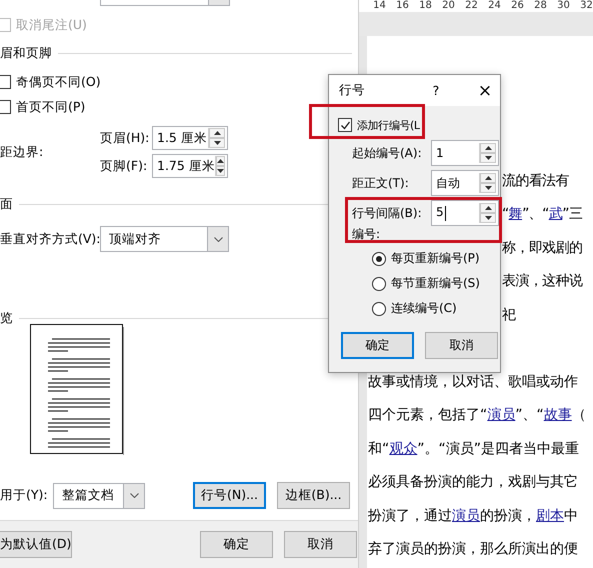  Describe the element at coordinates (509, 315) in the screenshot. I see `document-text: 祀` at that location.